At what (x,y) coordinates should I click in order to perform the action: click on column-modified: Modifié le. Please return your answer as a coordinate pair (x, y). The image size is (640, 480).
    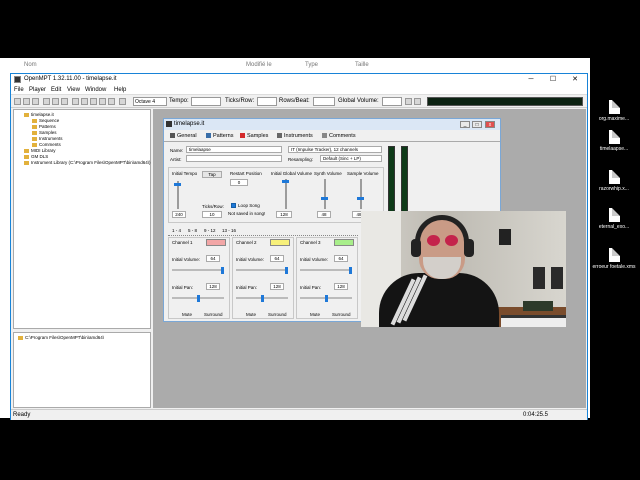
    Looking at the image, I should click on (259, 65).